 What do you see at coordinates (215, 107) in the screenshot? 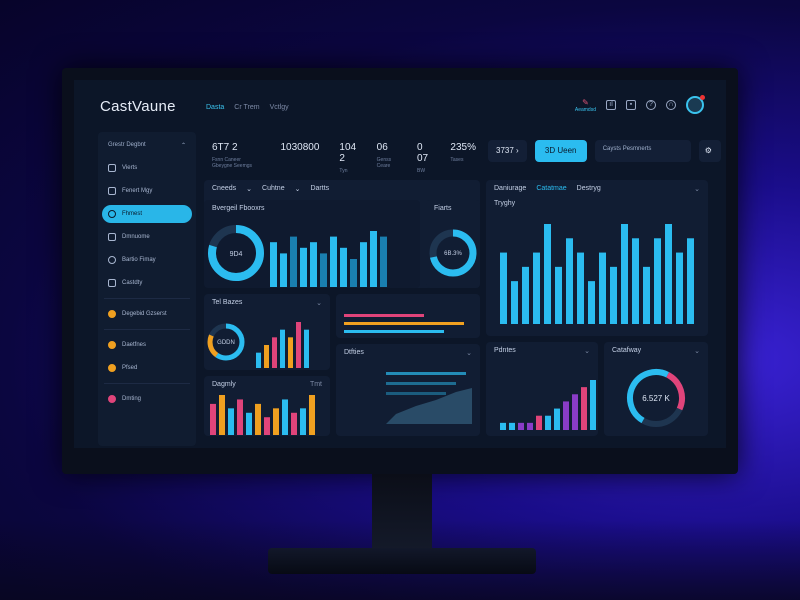
I see `topnav-item: Dasta` at bounding box center [215, 107].